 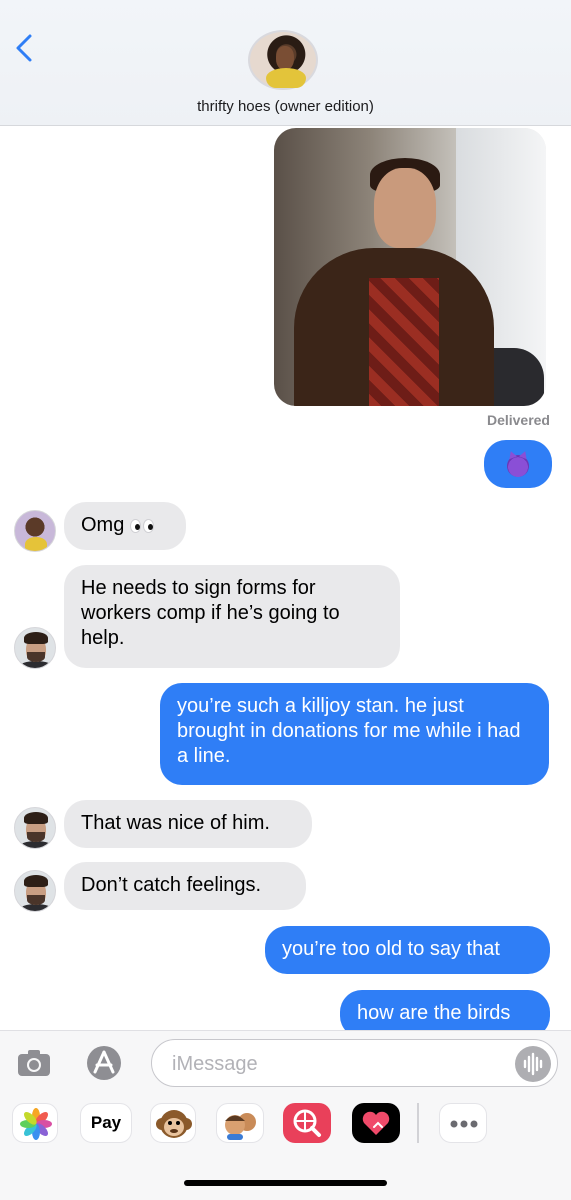 What do you see at coordinates (240, 1126) in the screenshot?
I see `memoji-stickers-icon` at bounding box center [240, 1126].